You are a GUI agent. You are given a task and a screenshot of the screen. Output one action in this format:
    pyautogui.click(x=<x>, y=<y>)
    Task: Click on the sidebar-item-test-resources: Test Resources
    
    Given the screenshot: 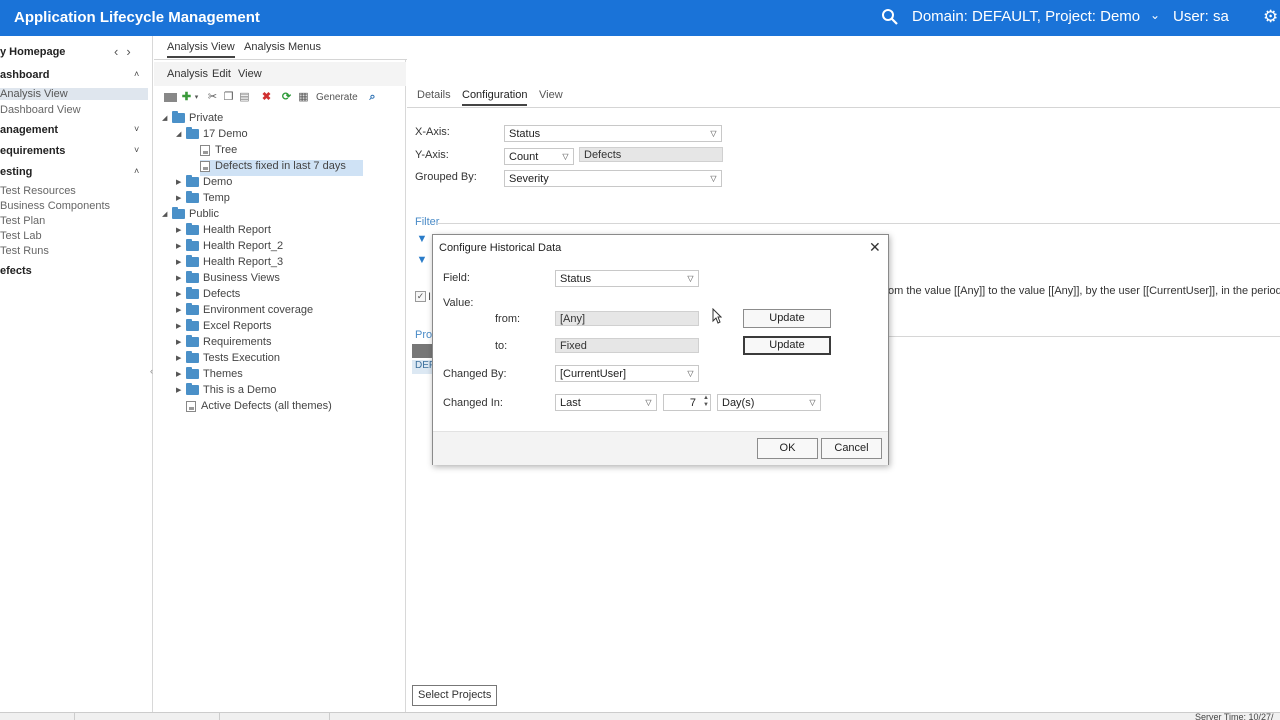 What is the action you would take?
    pyautogui.click(x=38, y=191)
    